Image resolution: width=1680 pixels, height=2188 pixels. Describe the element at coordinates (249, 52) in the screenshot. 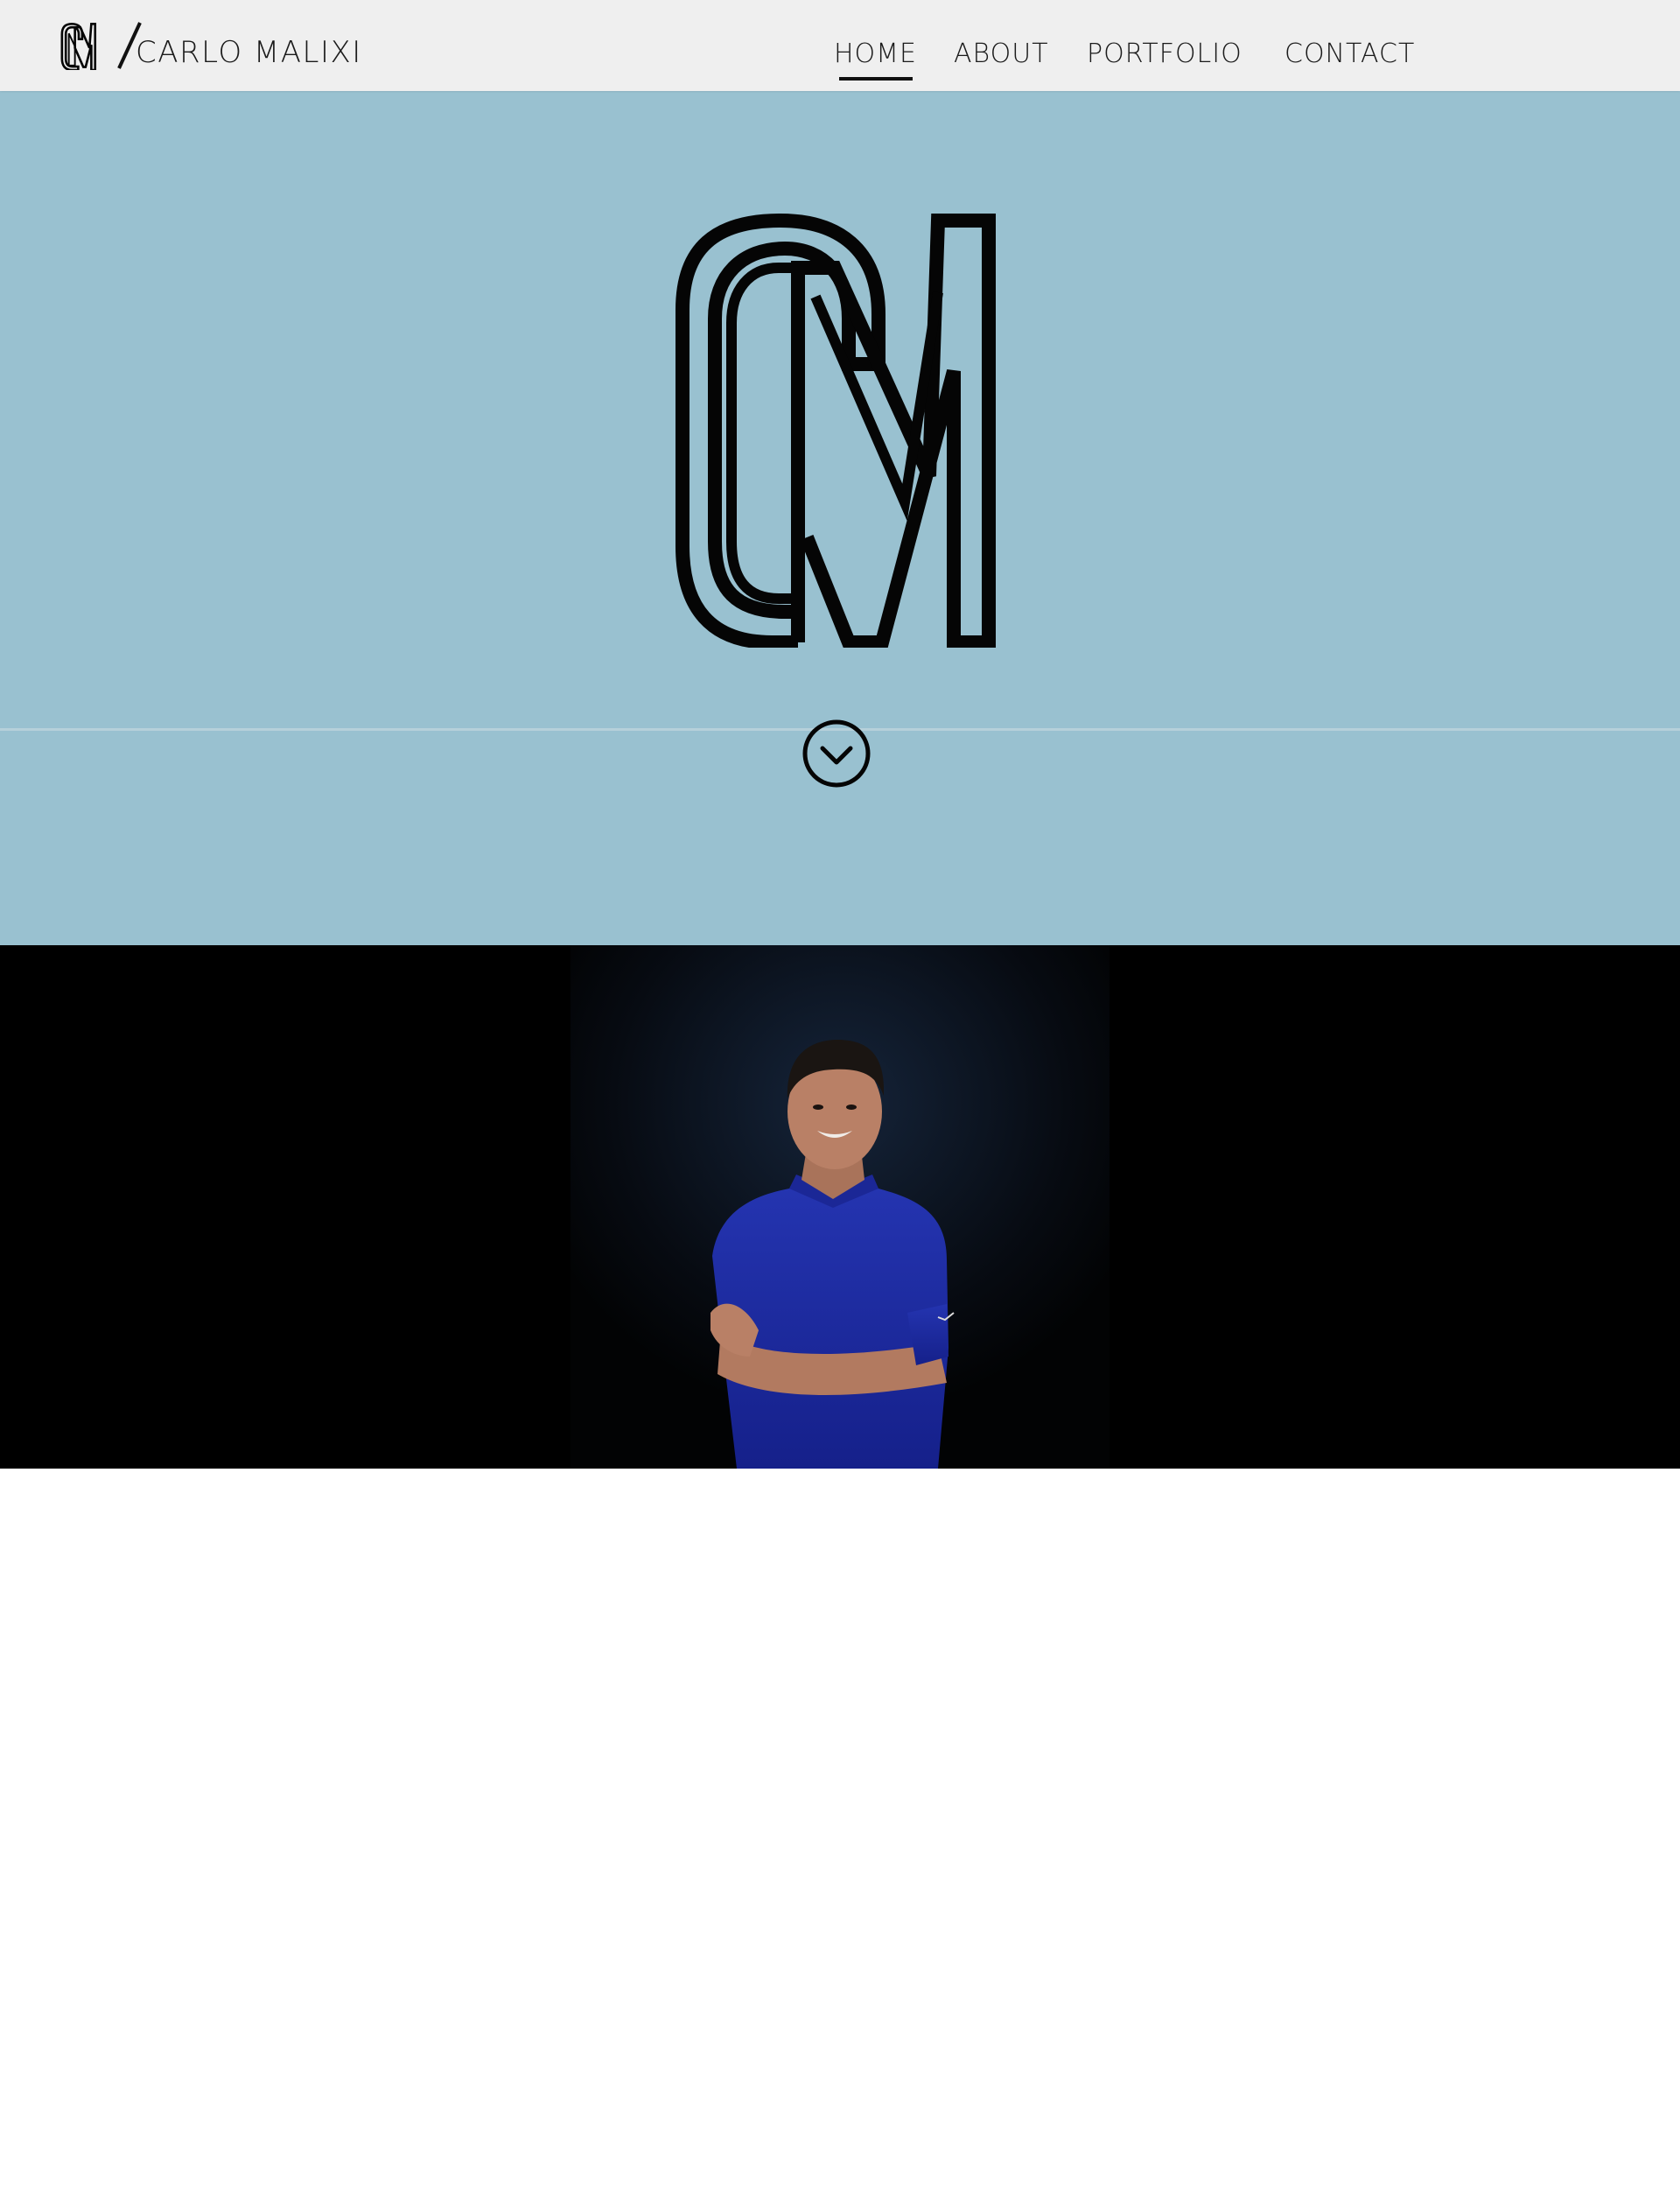

I see `brand-name: CARLO MALIXI` at that location.